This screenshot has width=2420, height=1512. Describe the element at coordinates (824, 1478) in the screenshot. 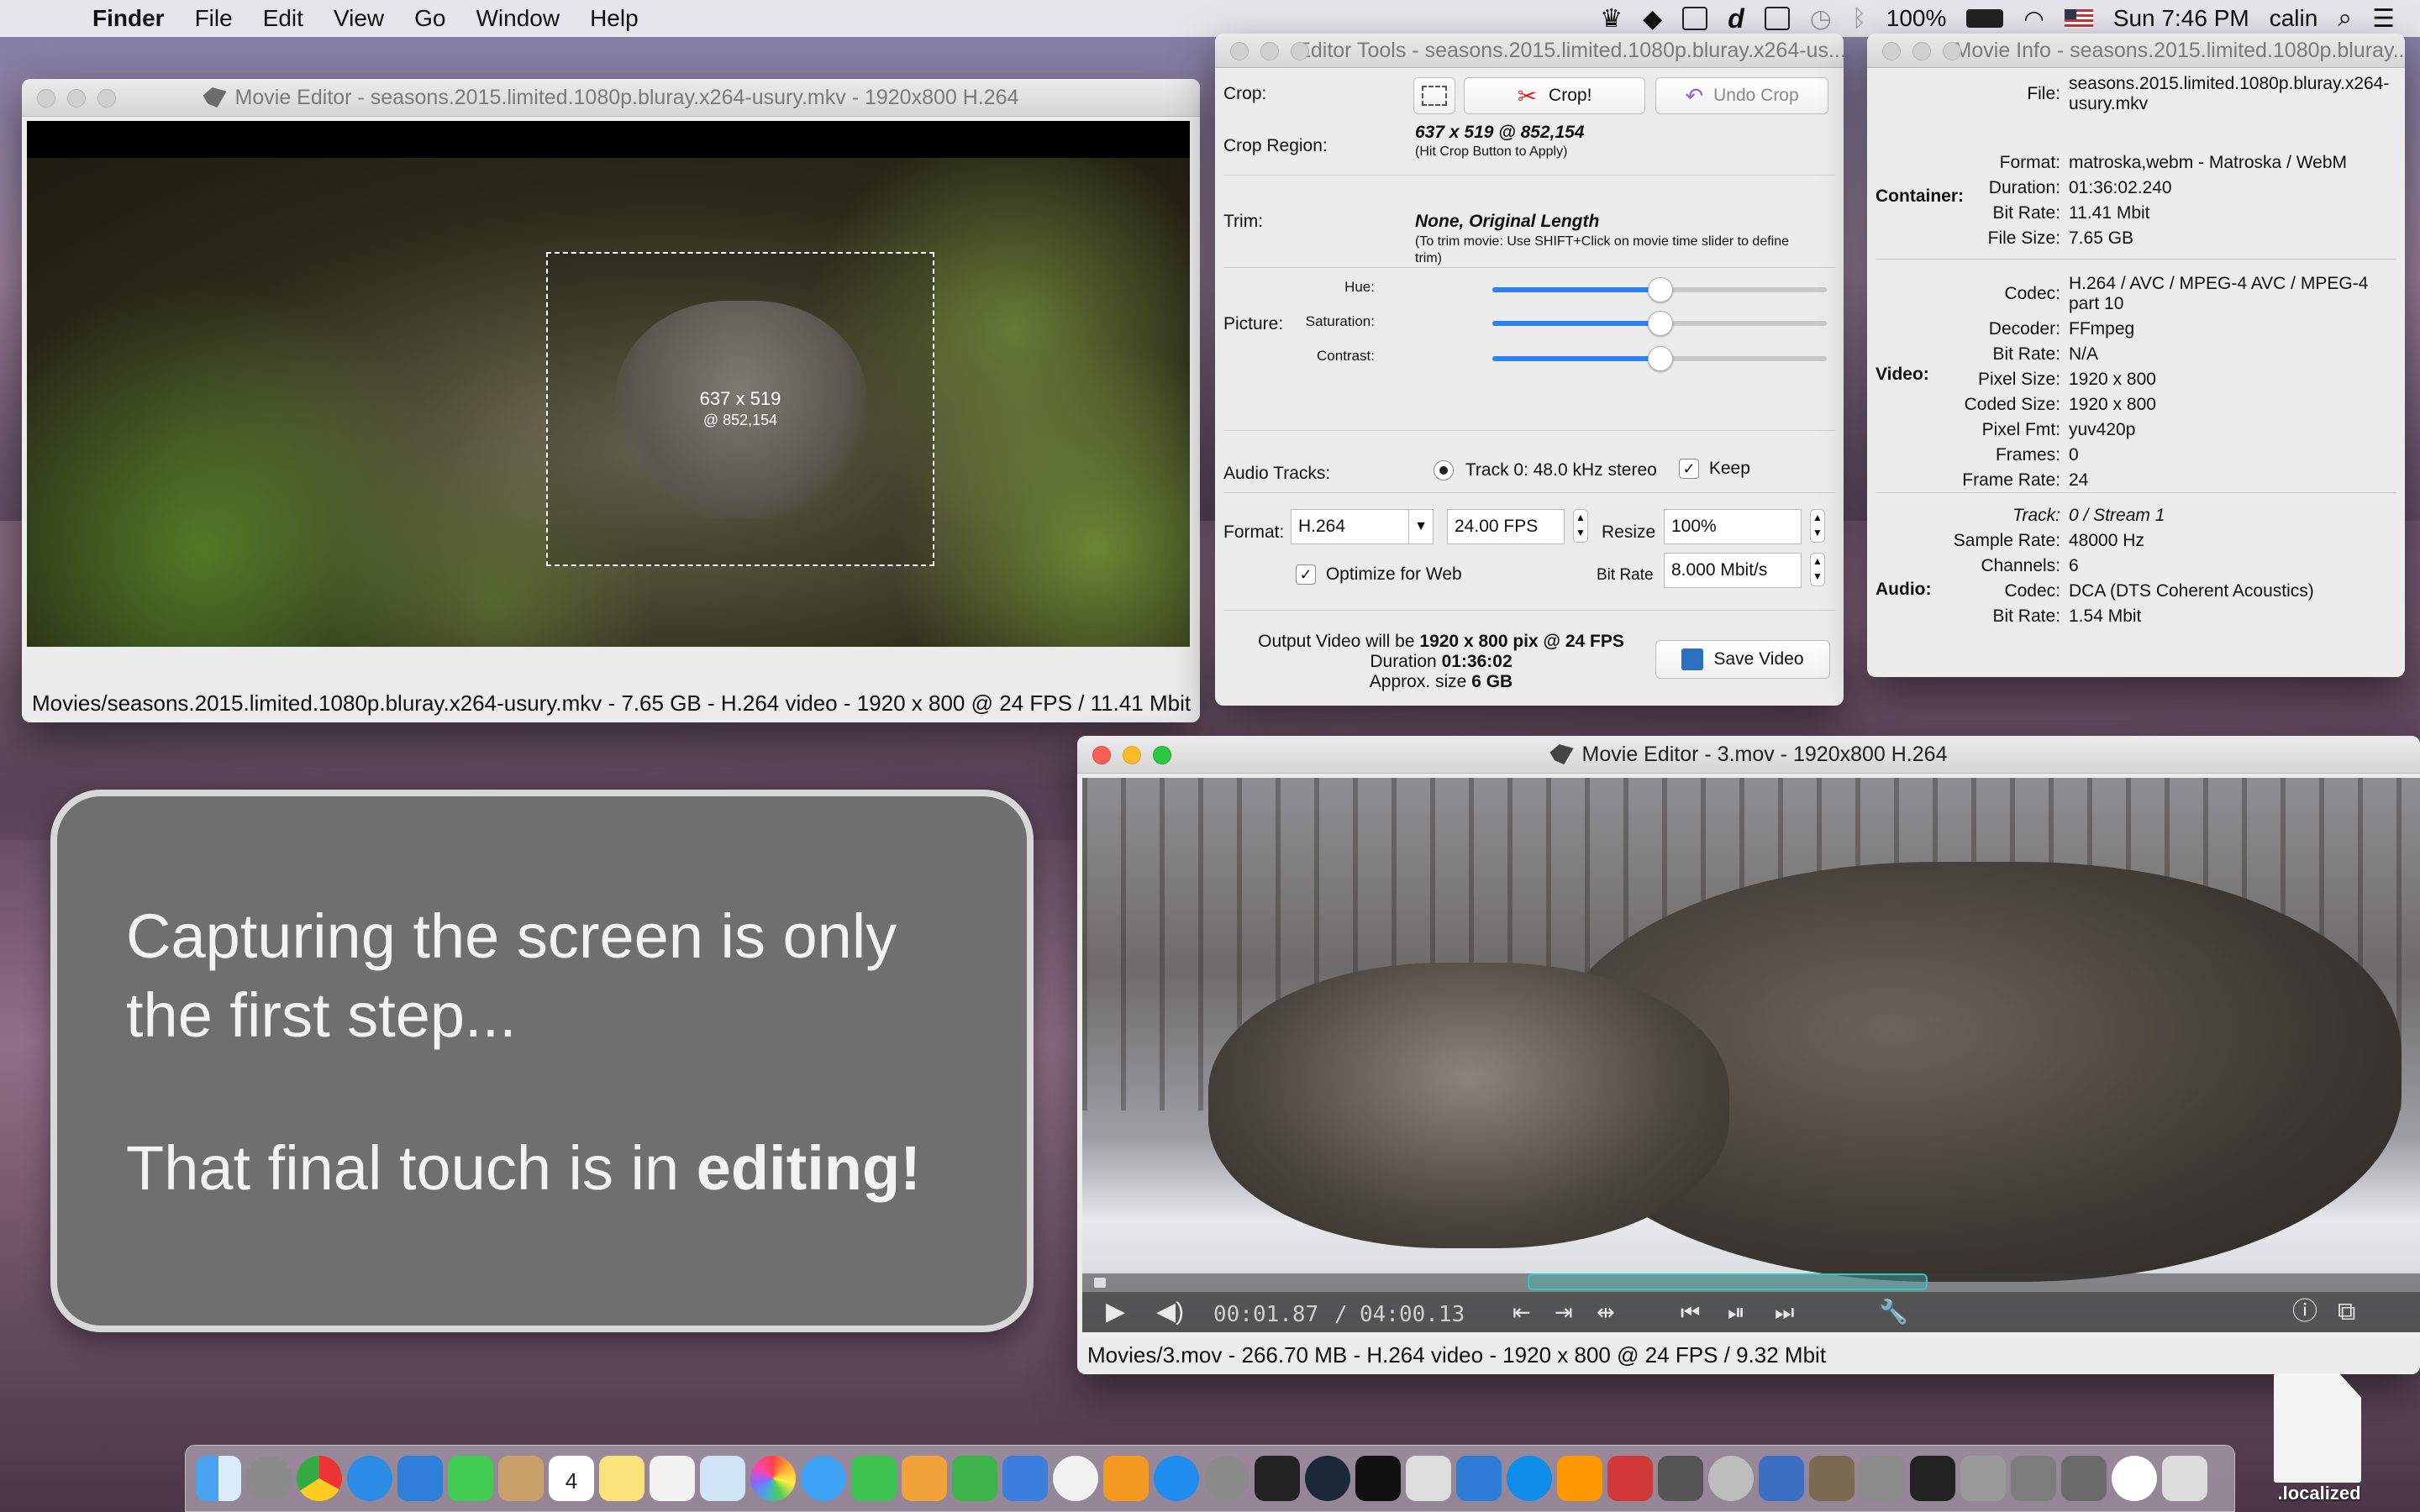

I see `messages-icon` at that location.